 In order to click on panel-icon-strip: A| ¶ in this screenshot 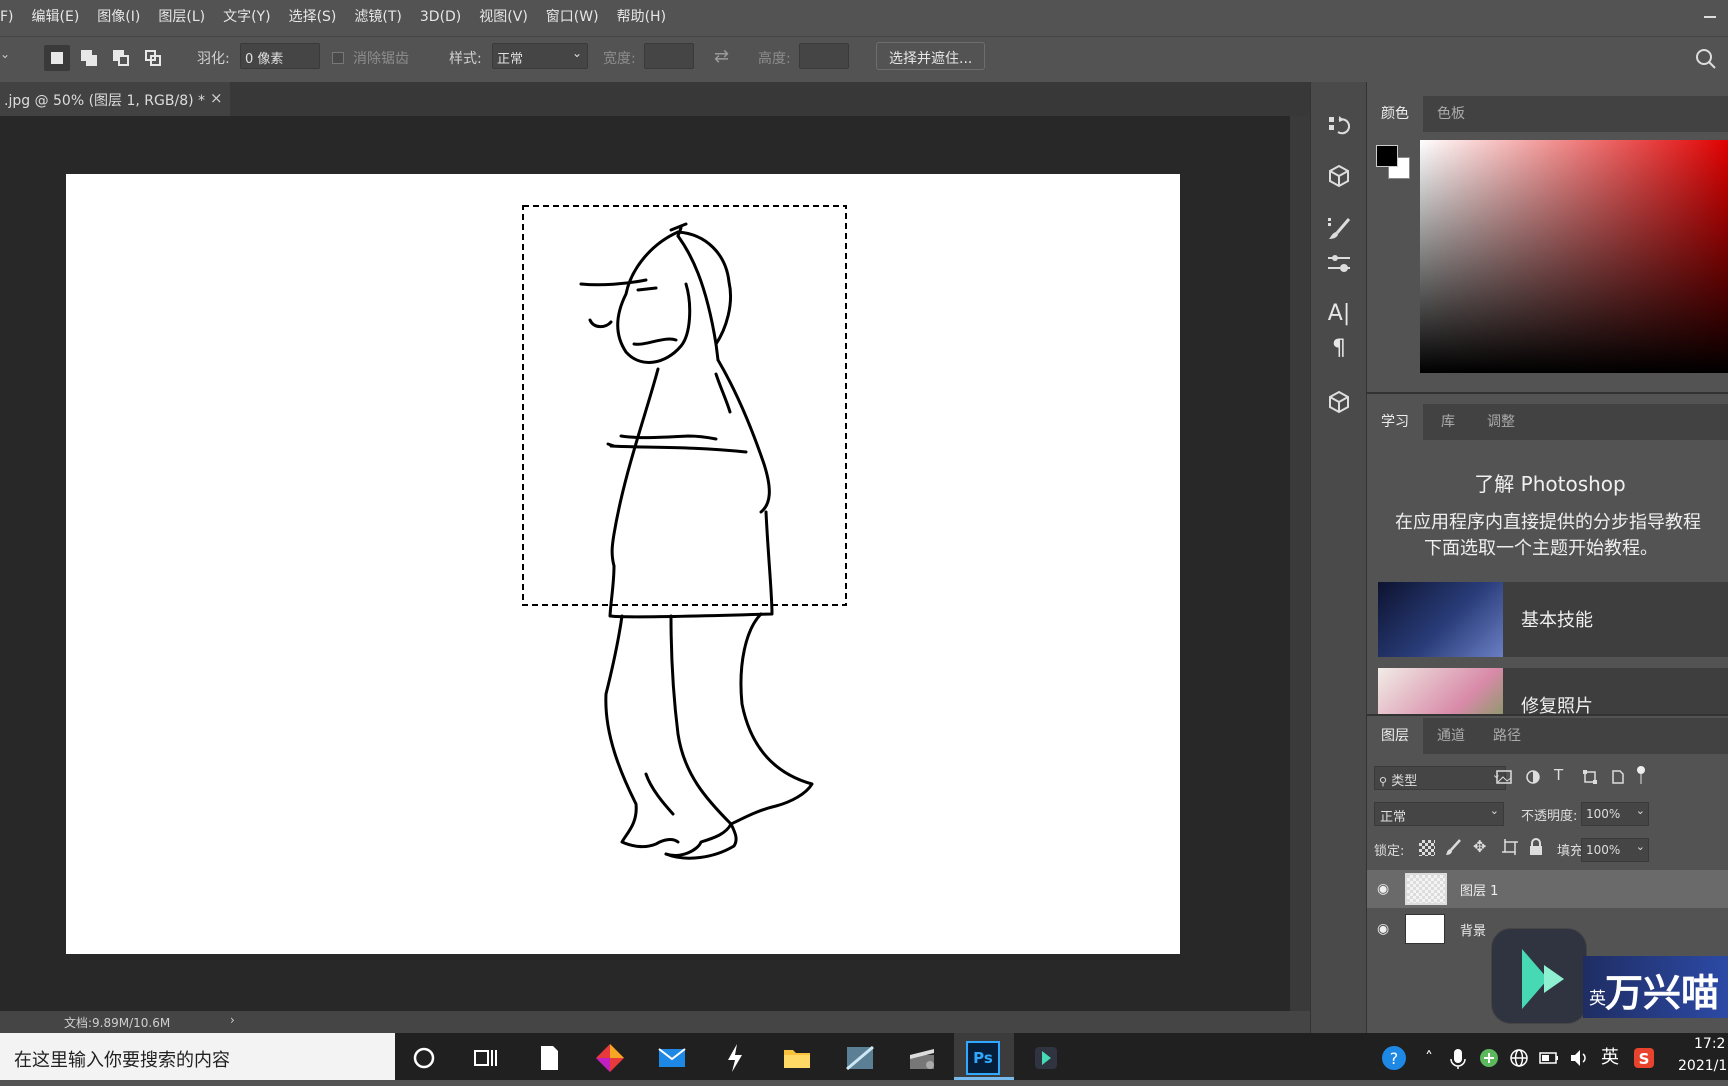, I will do `click(1338, 557)`.